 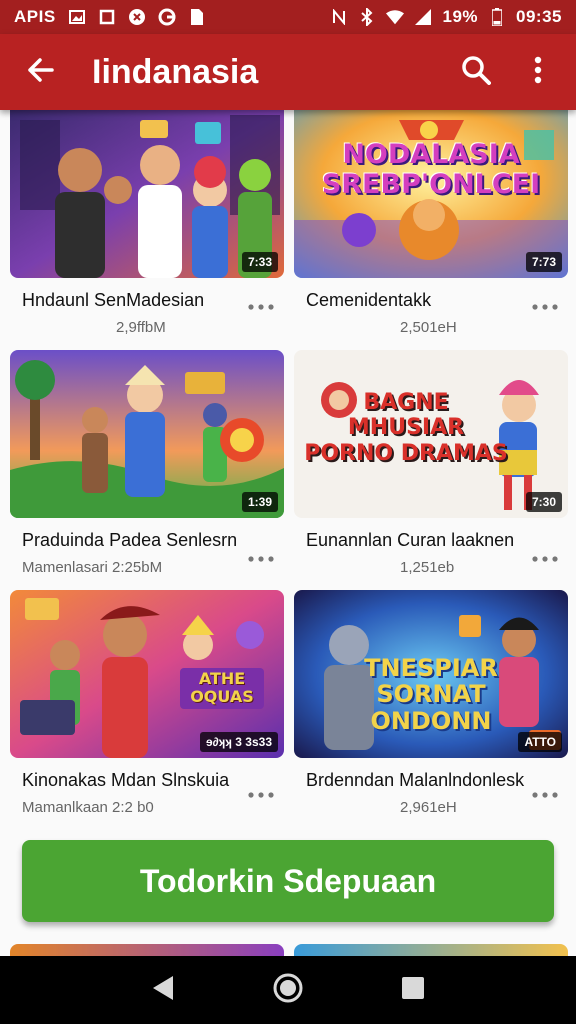 What do you see at coordinates (88, 807) in the screenshot?
I see `video-views: Mamanlkaan 2:2 b0` at bounding box center [88, 807].